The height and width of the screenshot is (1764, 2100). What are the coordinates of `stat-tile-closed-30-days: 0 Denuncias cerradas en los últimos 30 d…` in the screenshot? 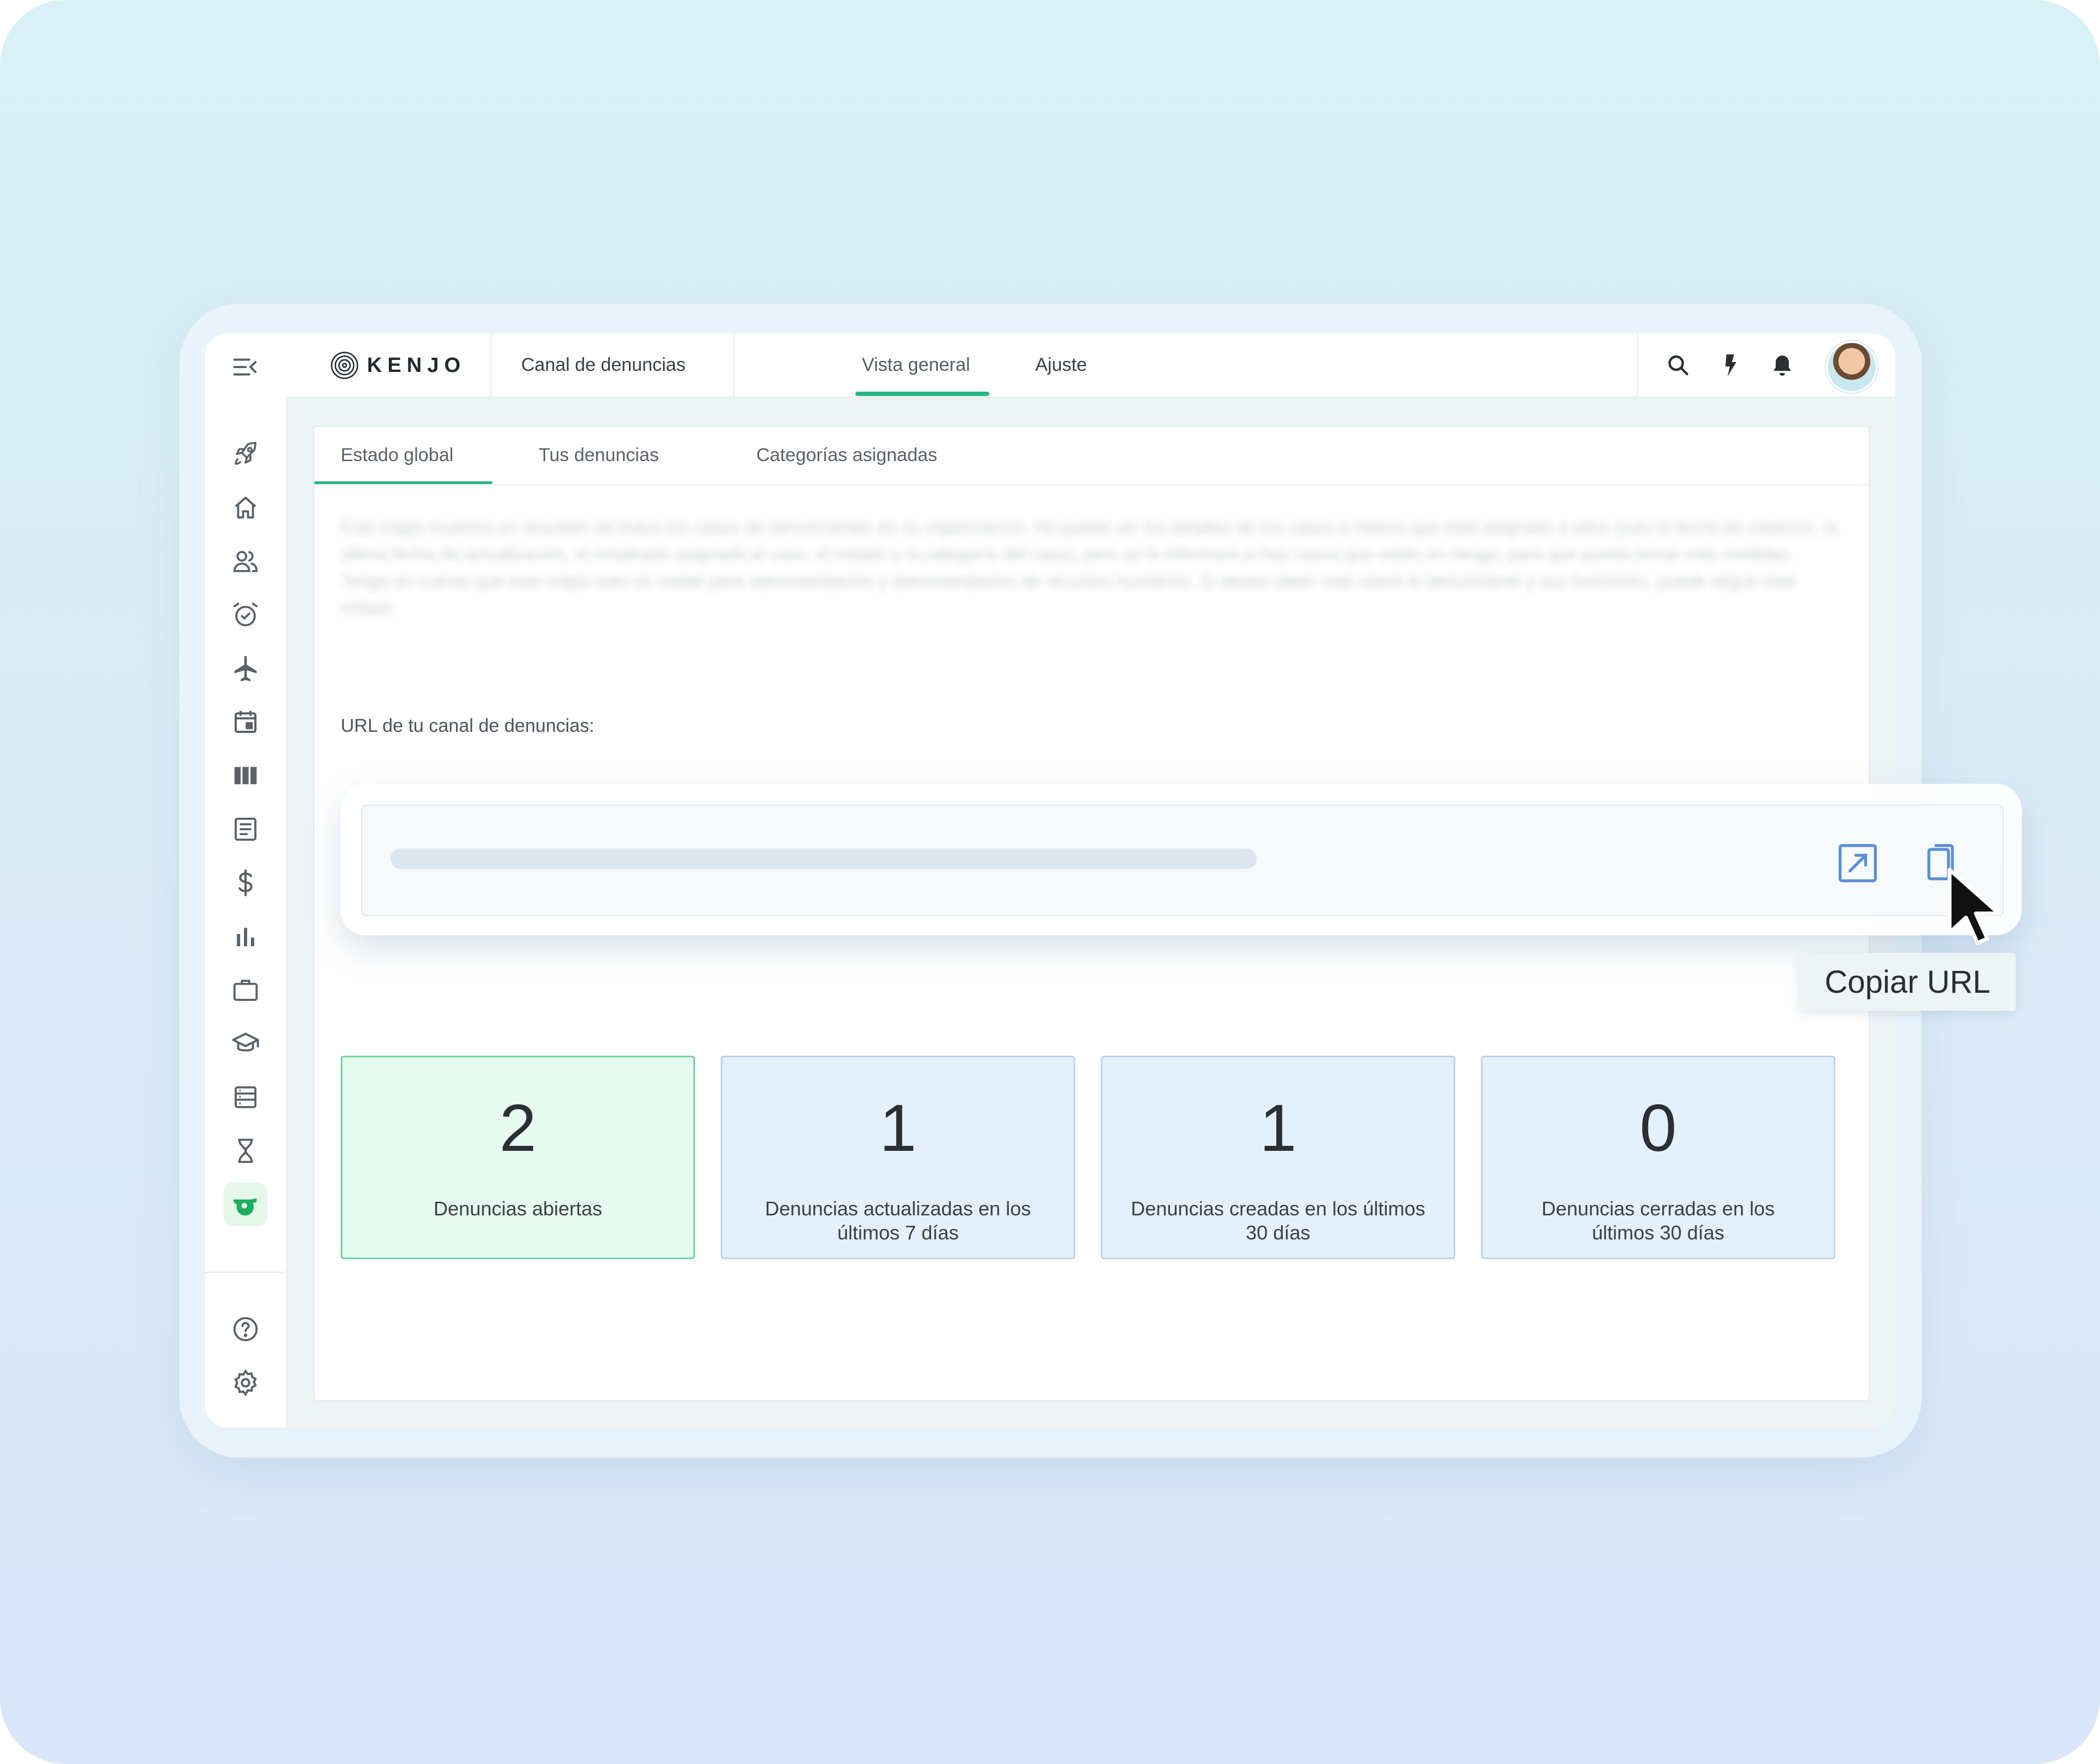 It's located at (1658, 1157).